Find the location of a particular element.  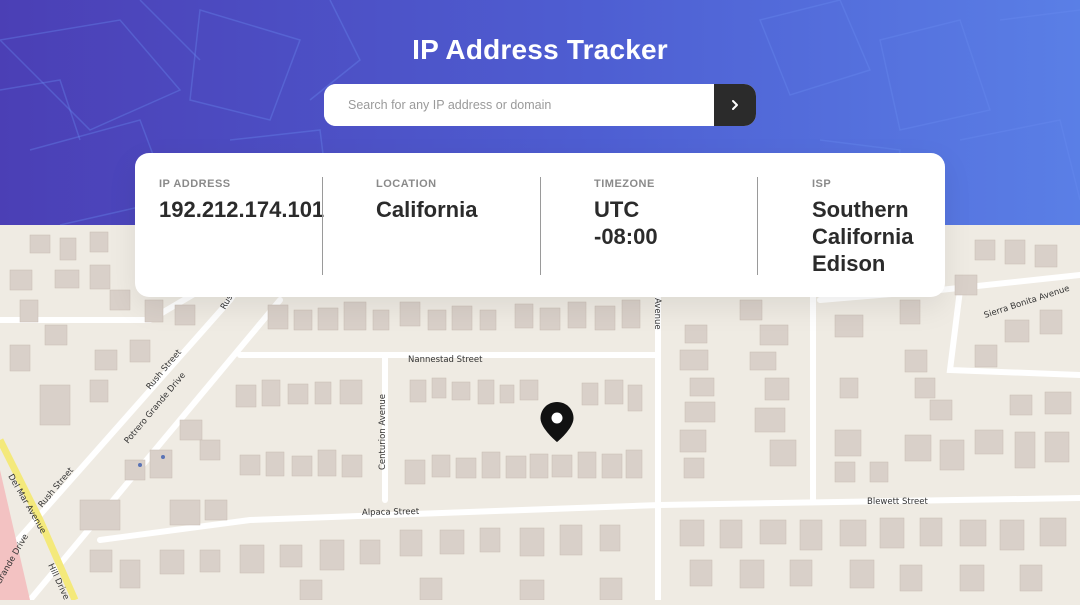

ip-address-value: 192.212.174.101 is located at coordinates (242, 209).